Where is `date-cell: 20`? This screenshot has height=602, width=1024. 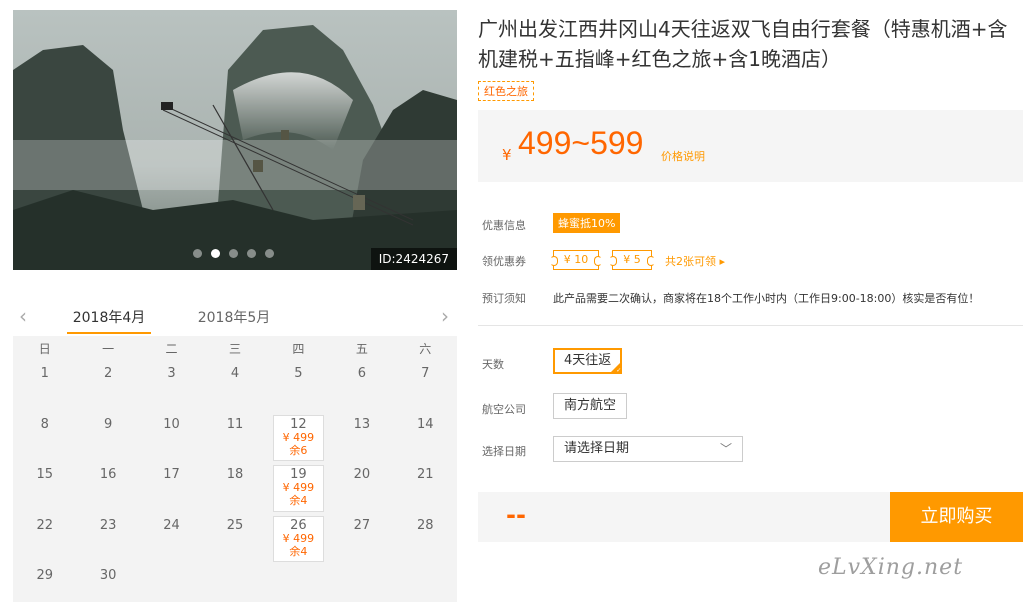 date-cell: 20 is located at coordinates (362, 474).